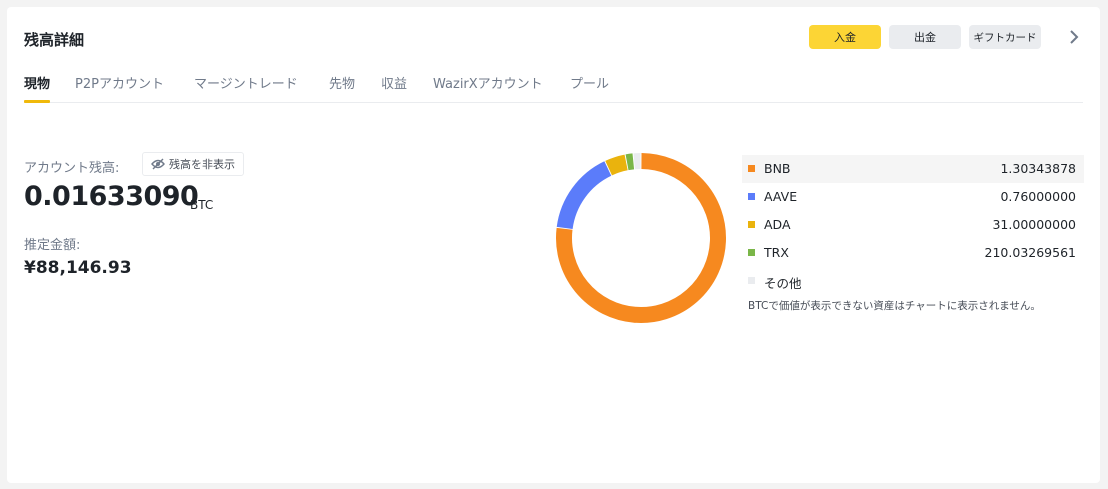 This screenshot has height=489, width=1108. I want to click on legend-asset-value: 31.00000000, so click(1034, 224).